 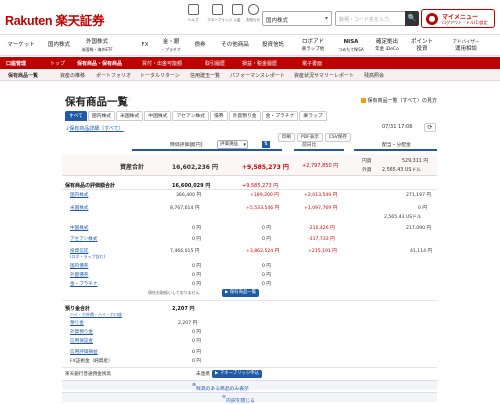 What do you see at coordinates (430, 127) in the screenshot?
I see `refresh-icon: ⟳` at bounding box center [430, 127].